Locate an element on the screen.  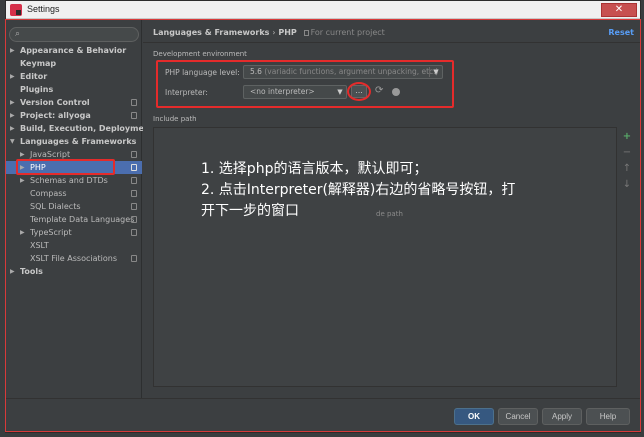
sidebar-item-label: Tools is located at coordinates (31, 271).